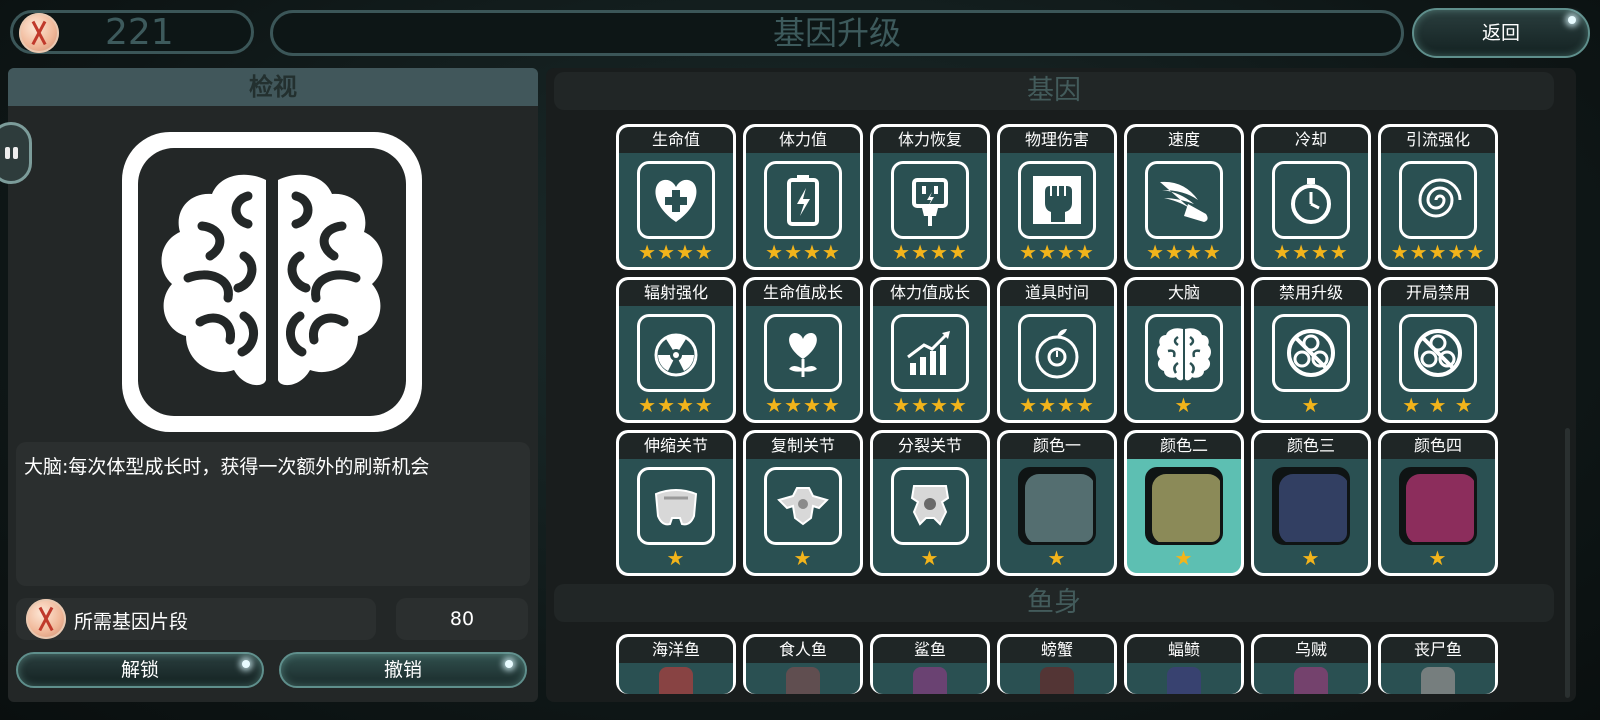 The width and height of the screenshot is (1600, 720). I want to click on fish-body-card: 鲨鱼, so click(930, 664).